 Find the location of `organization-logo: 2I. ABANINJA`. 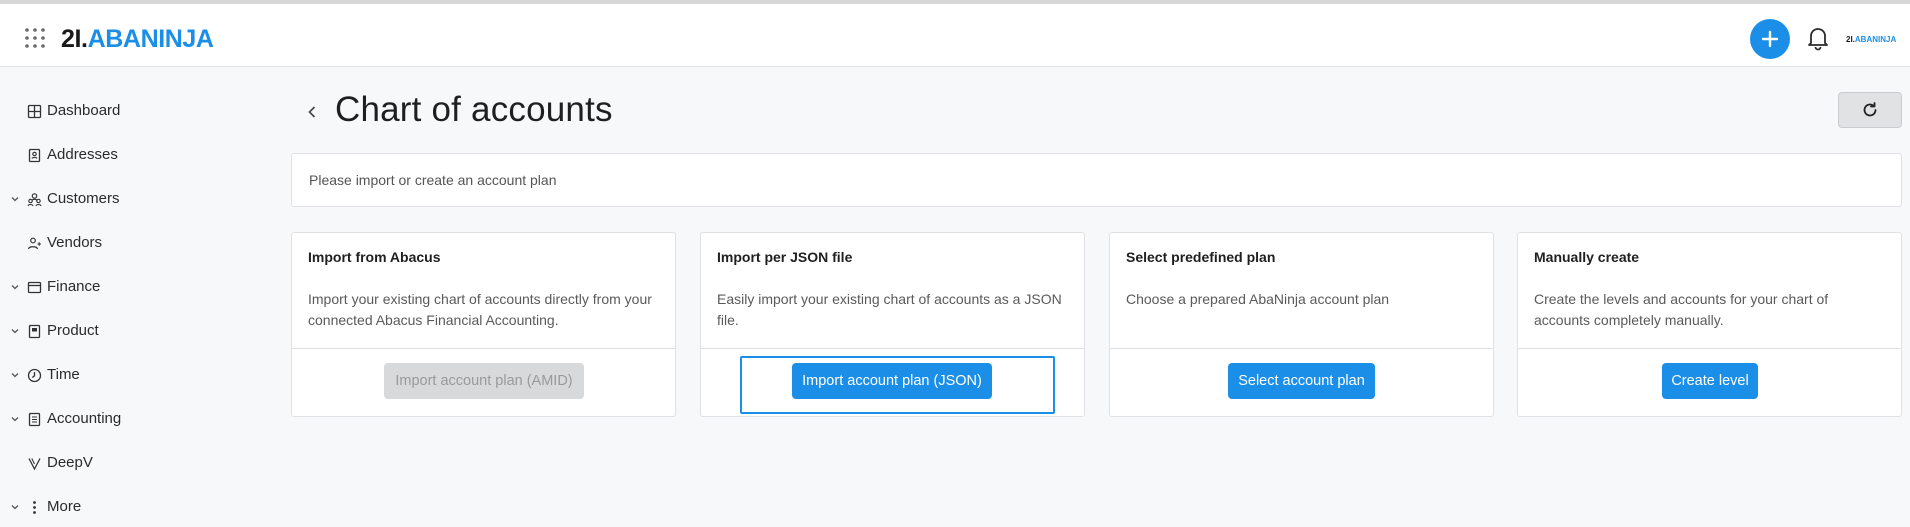

organization-logo: 2I. ABANINJA is located at coordinates (1871, 39).